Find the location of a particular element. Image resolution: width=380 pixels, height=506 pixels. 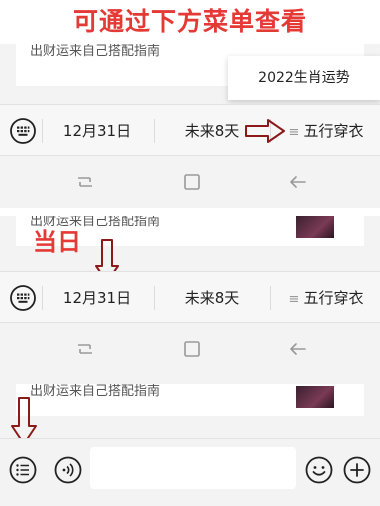

arrow-right-icon is located at coordinates (265, 131).